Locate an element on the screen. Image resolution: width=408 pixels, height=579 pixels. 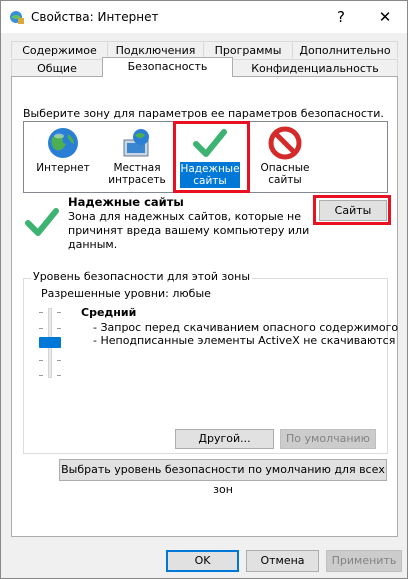
globe-icon is located at coordinates (63, 143).